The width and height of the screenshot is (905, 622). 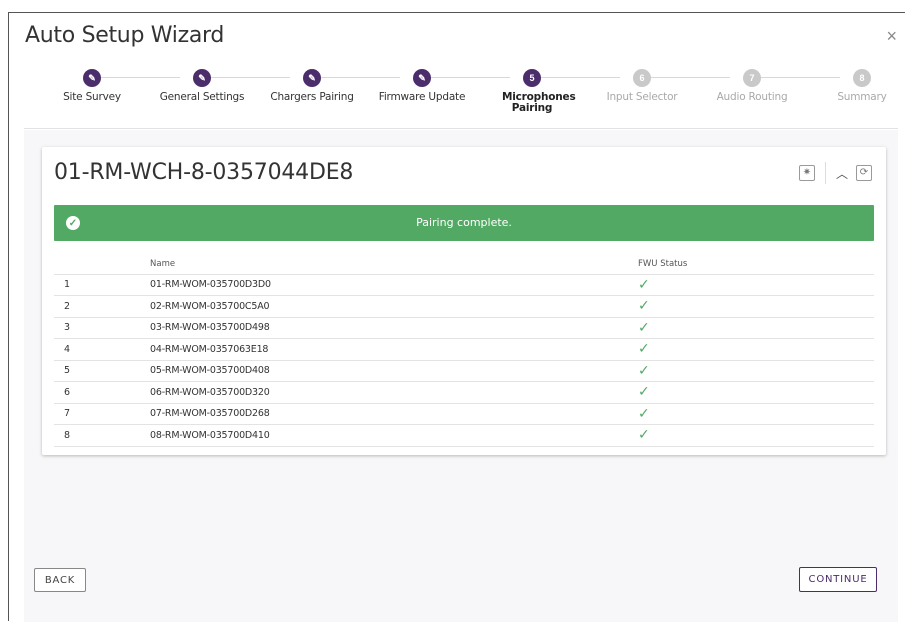 I want to click on step-number: 7, so click(x=752, y=78).